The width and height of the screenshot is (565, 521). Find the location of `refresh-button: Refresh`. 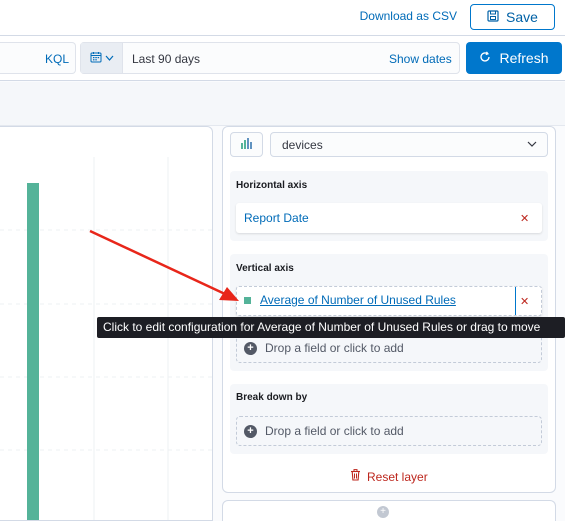

refresh-button: Refresh is located at coordinates (514, 58).